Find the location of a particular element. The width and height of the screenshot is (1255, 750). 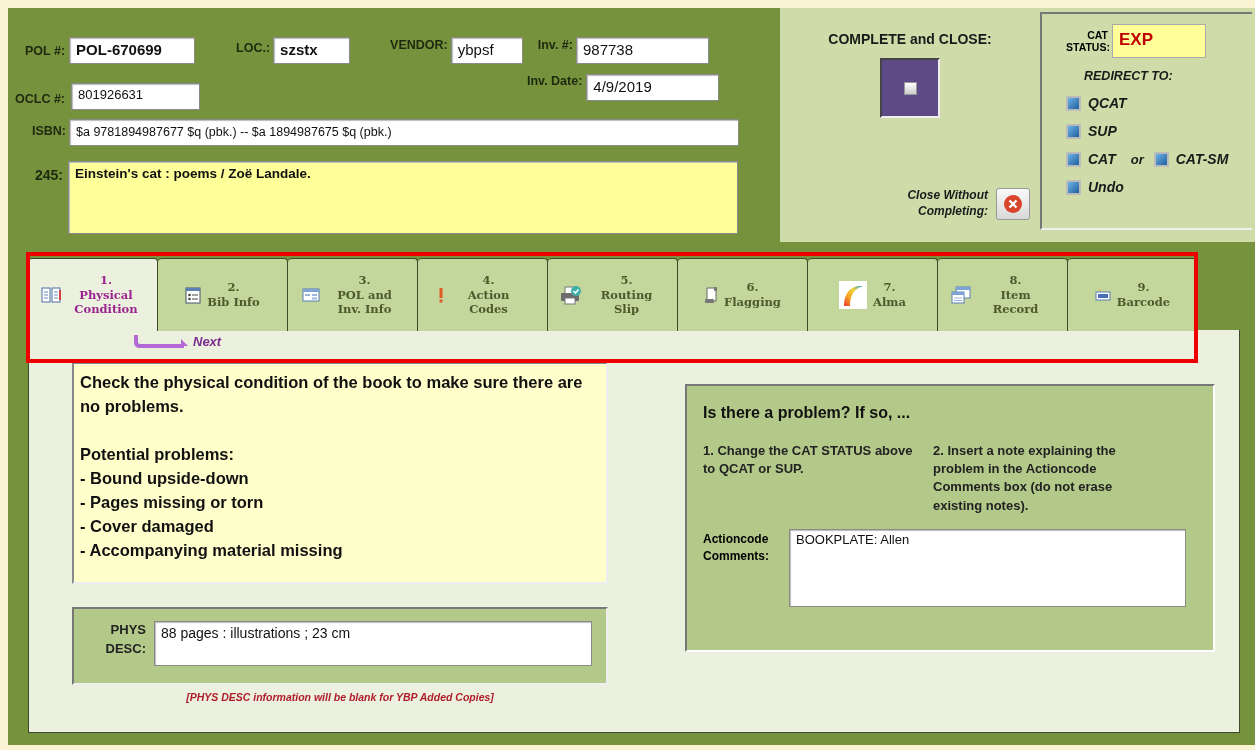

next-arrow-icon is located at coordinates (162, 341).